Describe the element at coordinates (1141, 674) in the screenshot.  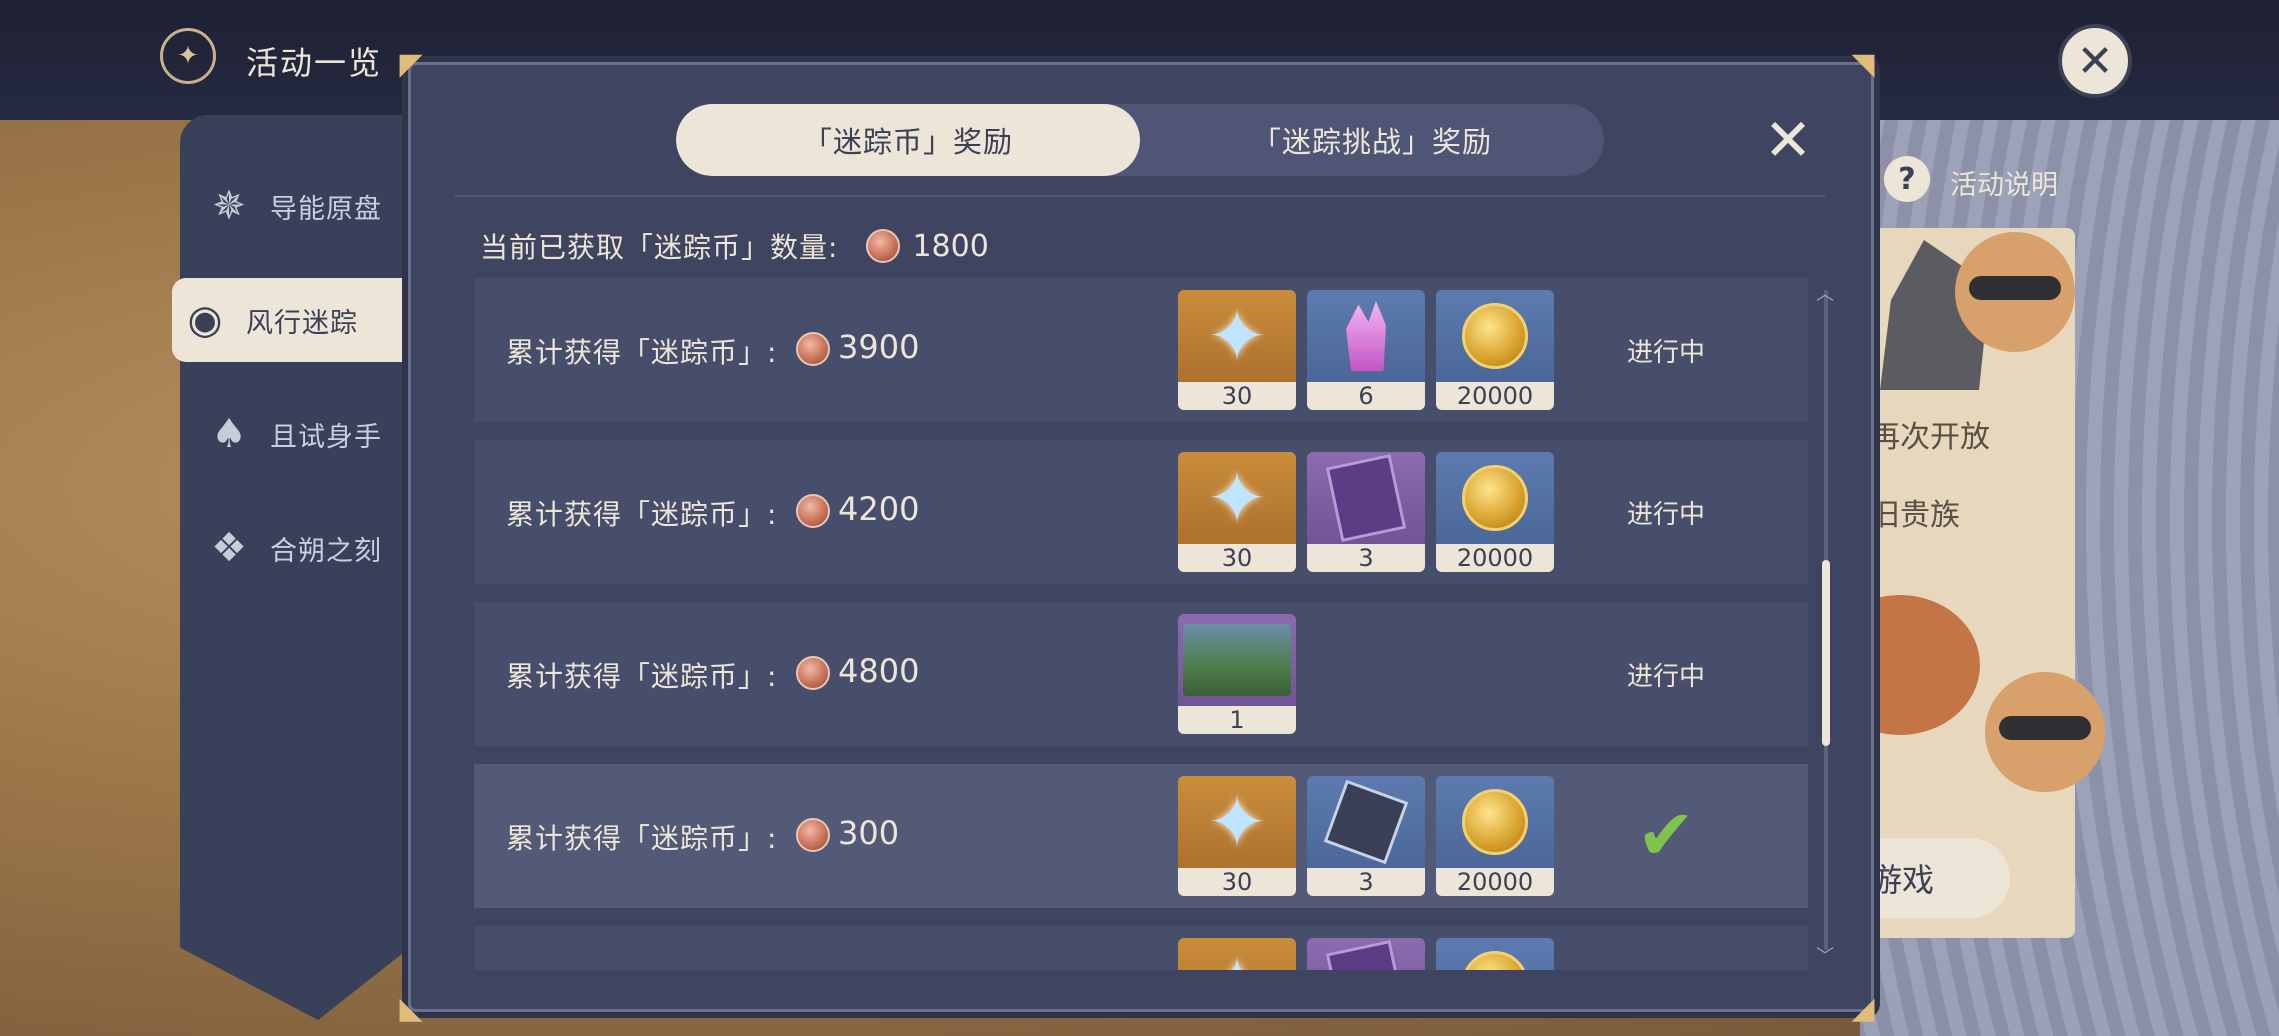
I see `reward-row: 累计获得「迷踪币」: 4800 1 进行中` at that location.